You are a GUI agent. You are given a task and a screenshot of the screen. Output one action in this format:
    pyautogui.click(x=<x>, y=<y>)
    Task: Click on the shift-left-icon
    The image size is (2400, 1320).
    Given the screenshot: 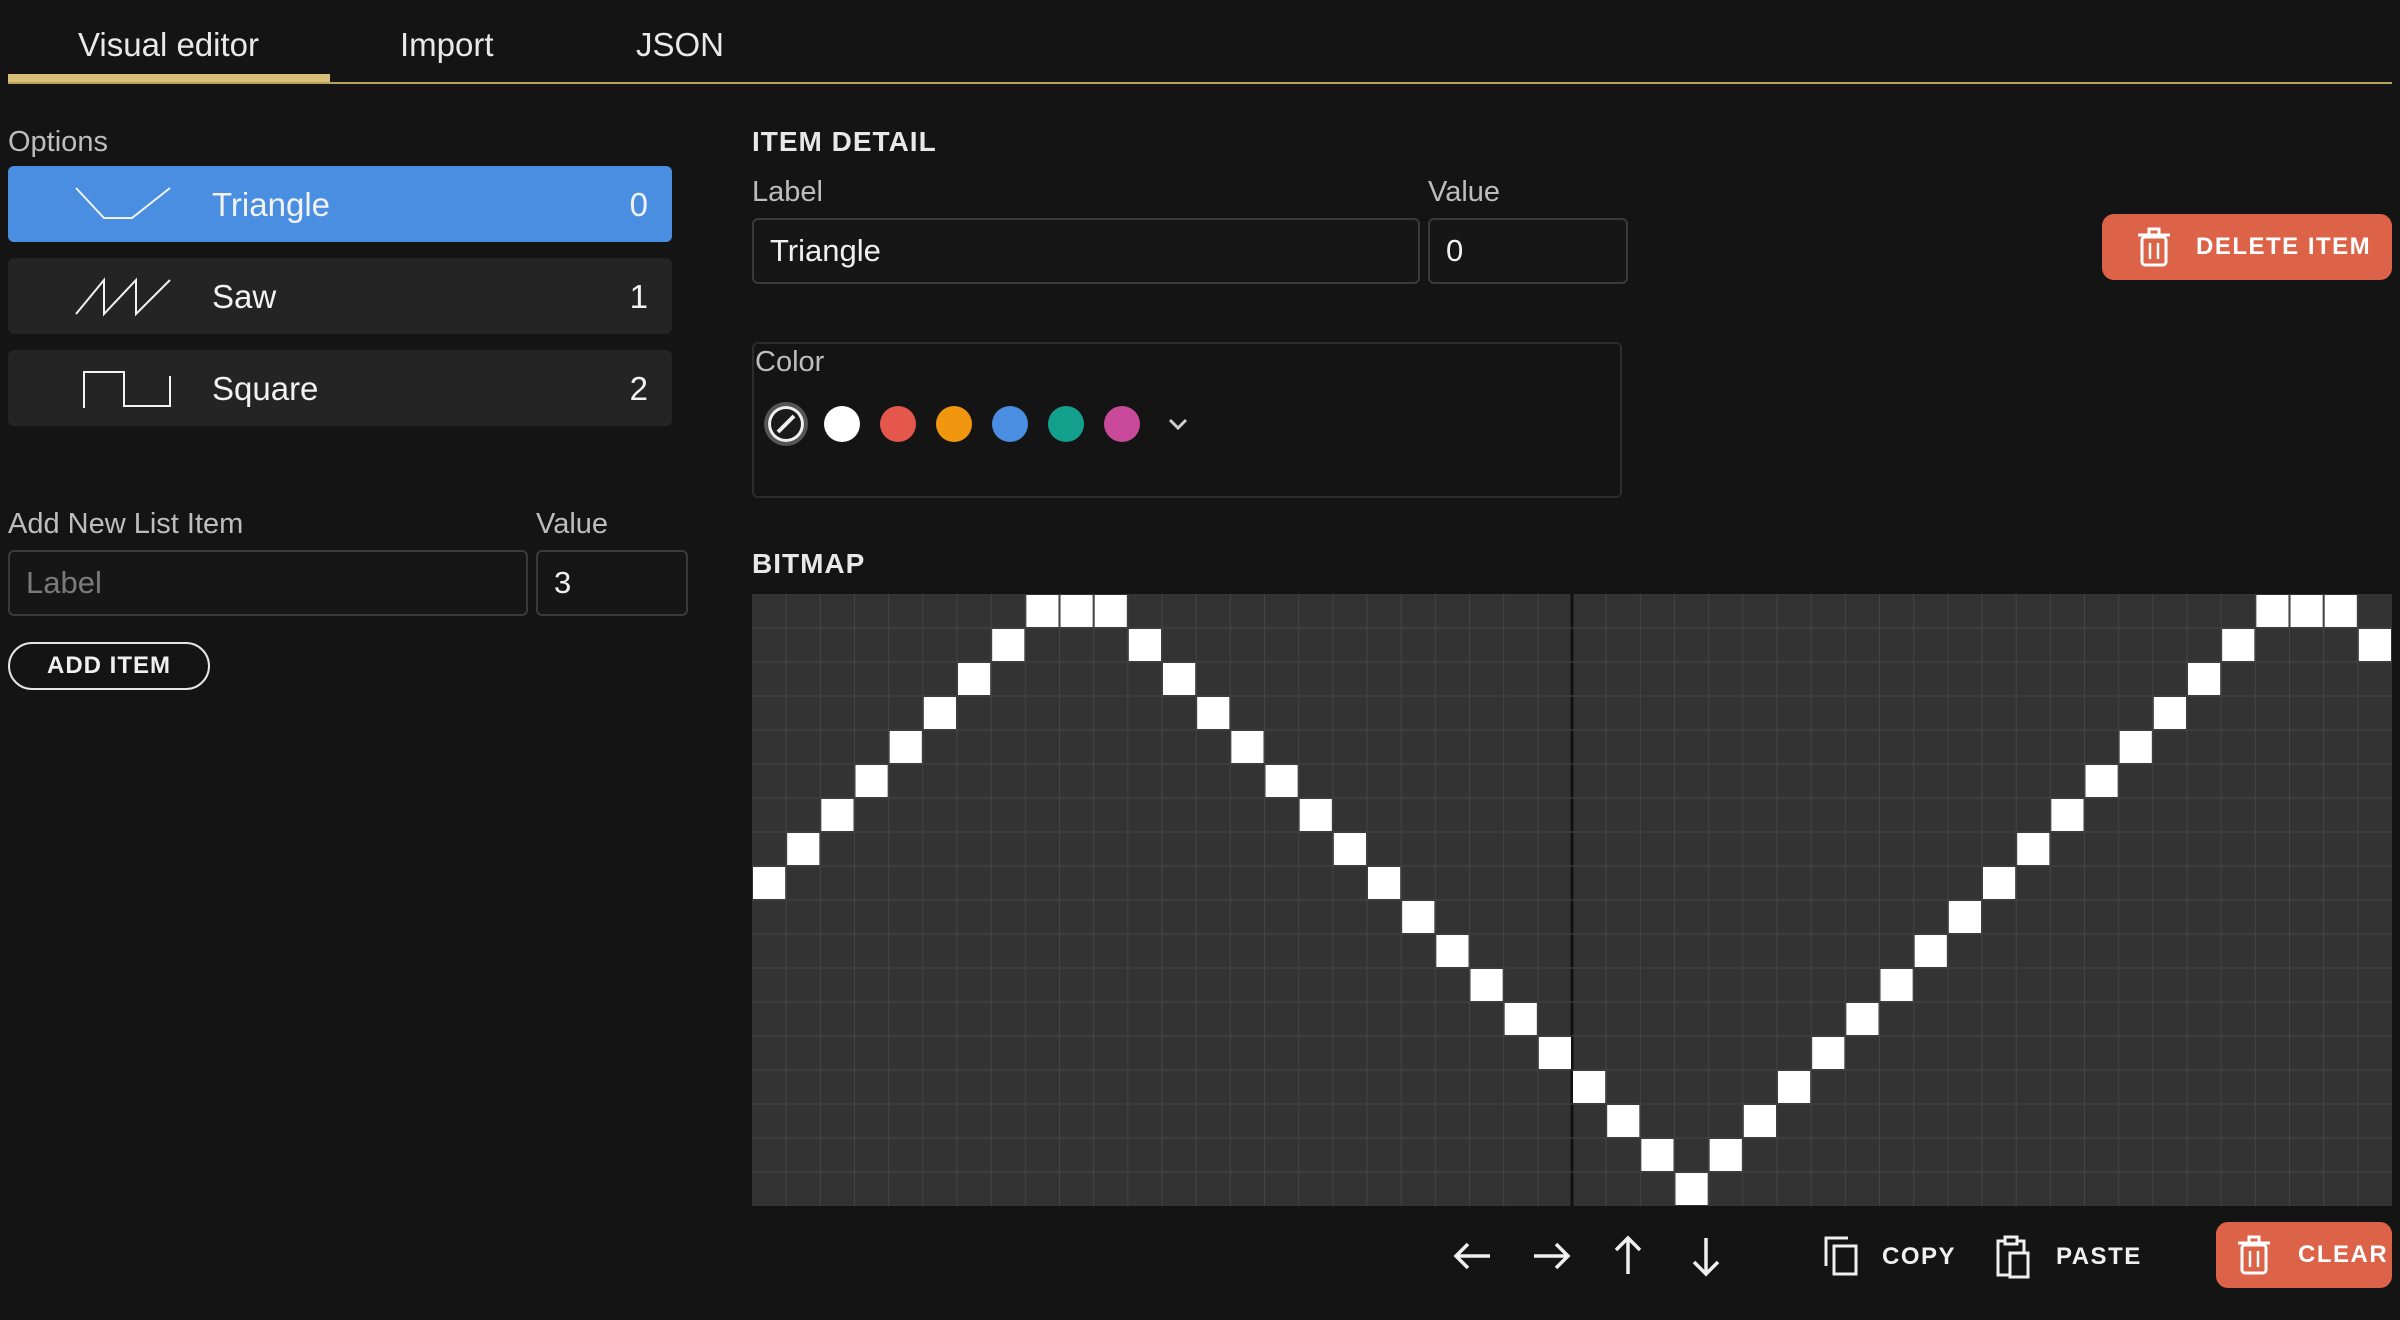 What is the action you would take?
    pyautogui.click(x=1473, y=1256)
    